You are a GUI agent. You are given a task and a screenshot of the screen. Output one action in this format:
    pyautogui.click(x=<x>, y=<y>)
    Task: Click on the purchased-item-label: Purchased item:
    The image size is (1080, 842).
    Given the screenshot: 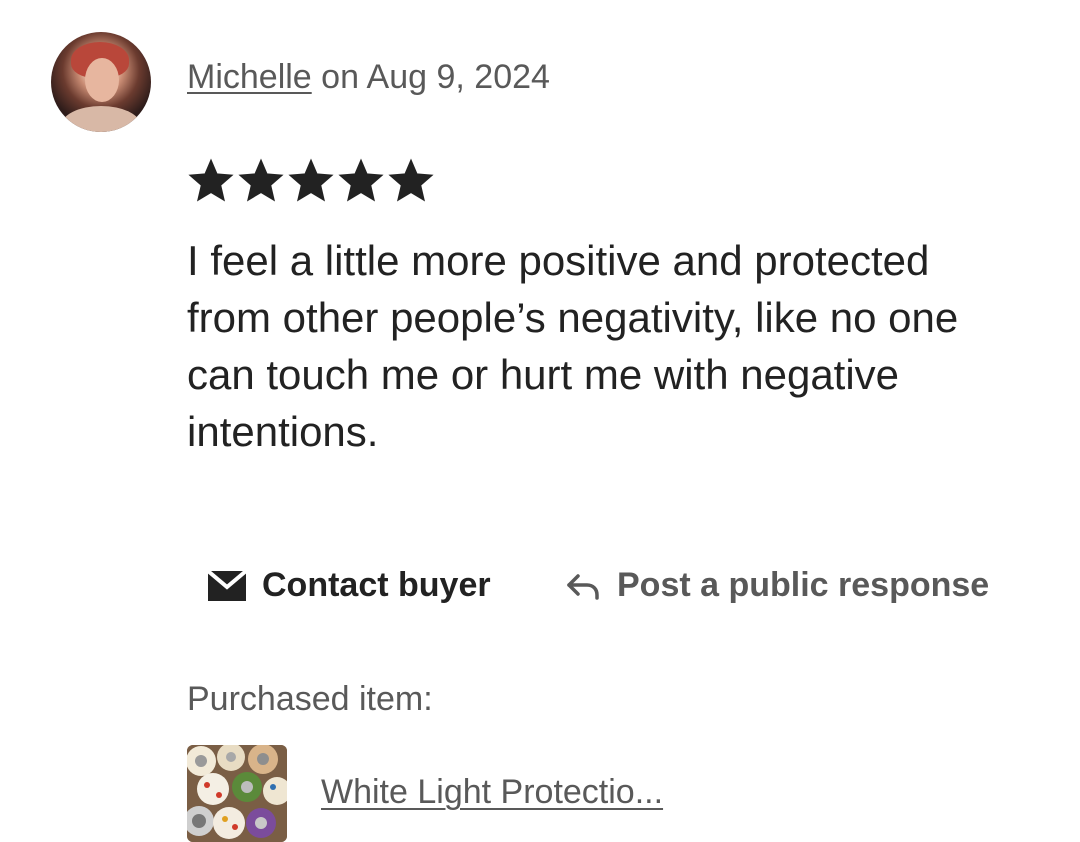 What is the action you would take?
    pyautogui.click(x=310, y=699)
    